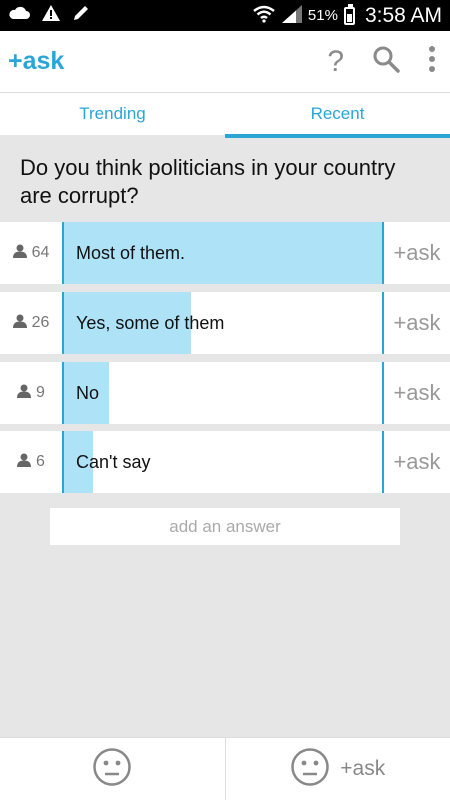  I want to click on vote-count: 64, so click(40, 252).